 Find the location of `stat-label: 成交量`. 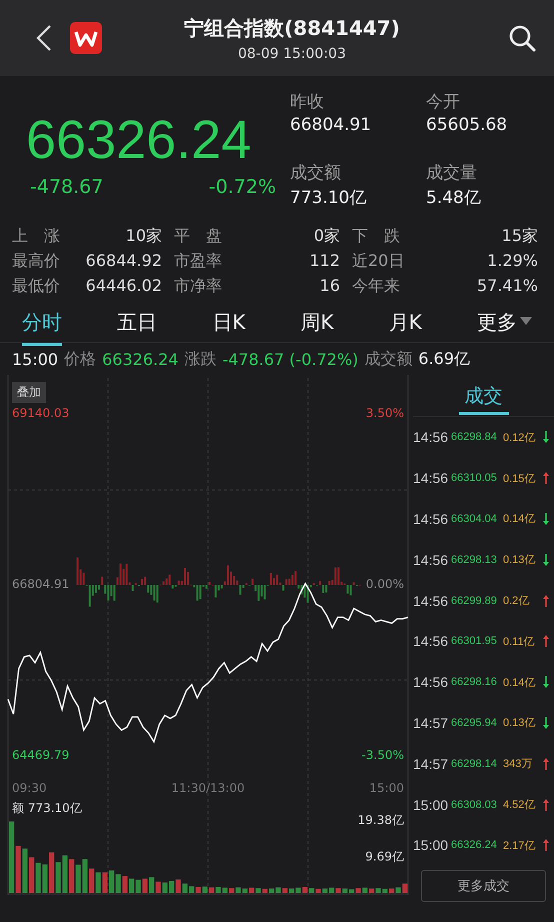

stat-label: 成交量 is located at coordinates (452, 173).